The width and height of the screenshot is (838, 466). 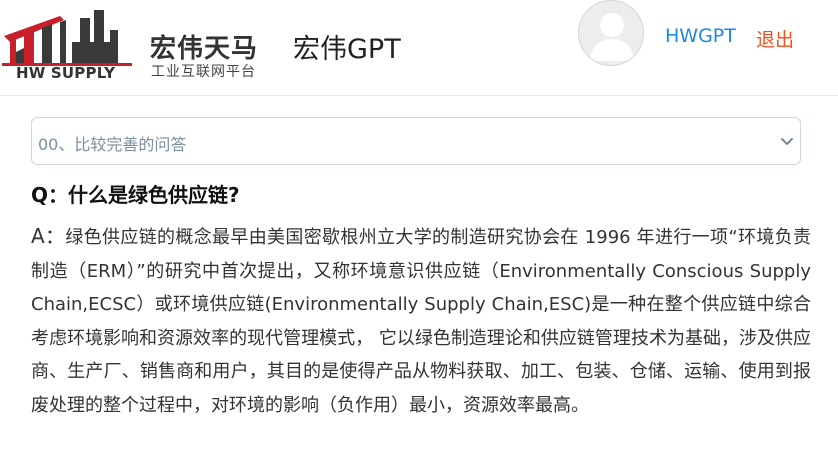 I want to click on user-icon, so click(x=612, y=37).